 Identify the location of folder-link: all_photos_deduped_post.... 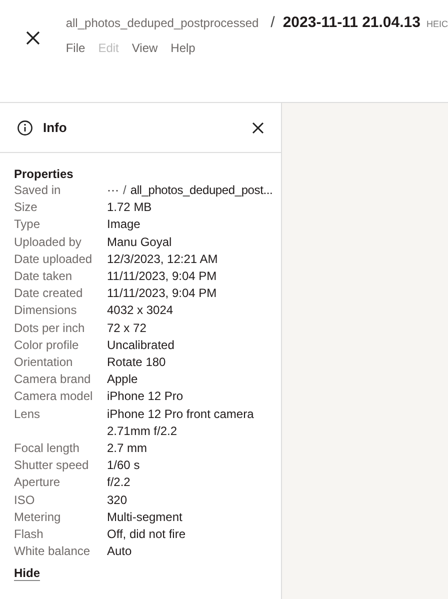
(201, 191).